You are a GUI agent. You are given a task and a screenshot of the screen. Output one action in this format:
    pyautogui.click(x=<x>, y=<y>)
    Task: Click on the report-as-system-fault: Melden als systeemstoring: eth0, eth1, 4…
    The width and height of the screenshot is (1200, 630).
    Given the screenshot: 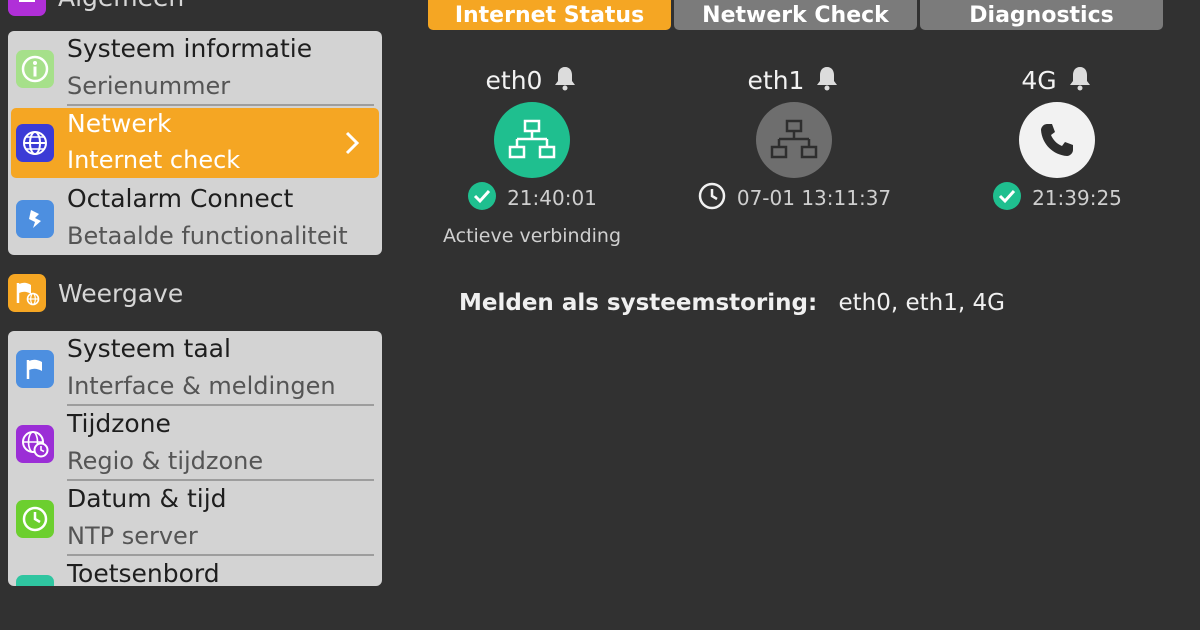 What is the action you would take?
    pyautogui.click(x=732, y=303)
    